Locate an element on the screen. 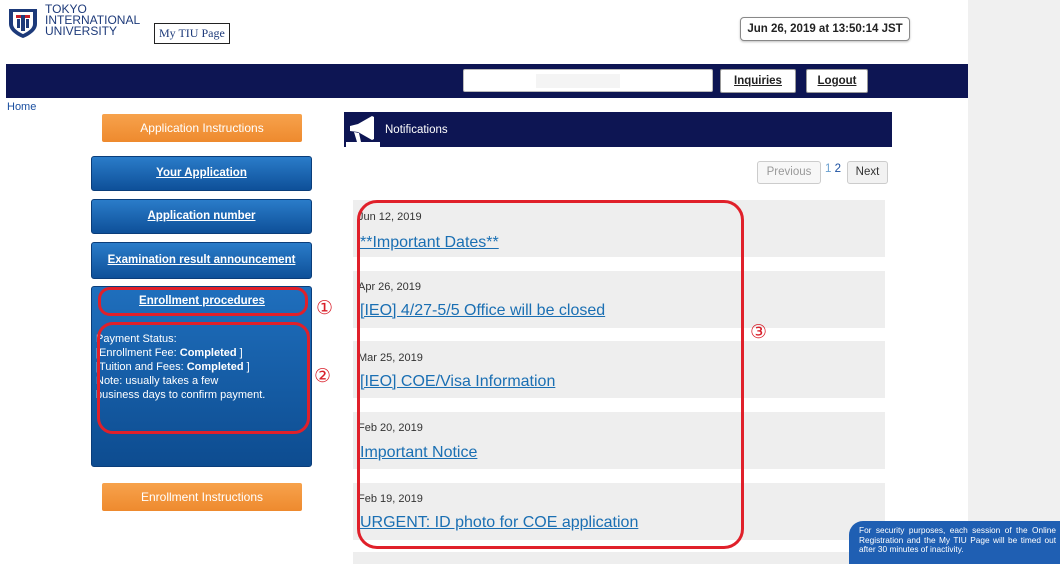  logout-button: Logout is located at coordinates (837, 81).